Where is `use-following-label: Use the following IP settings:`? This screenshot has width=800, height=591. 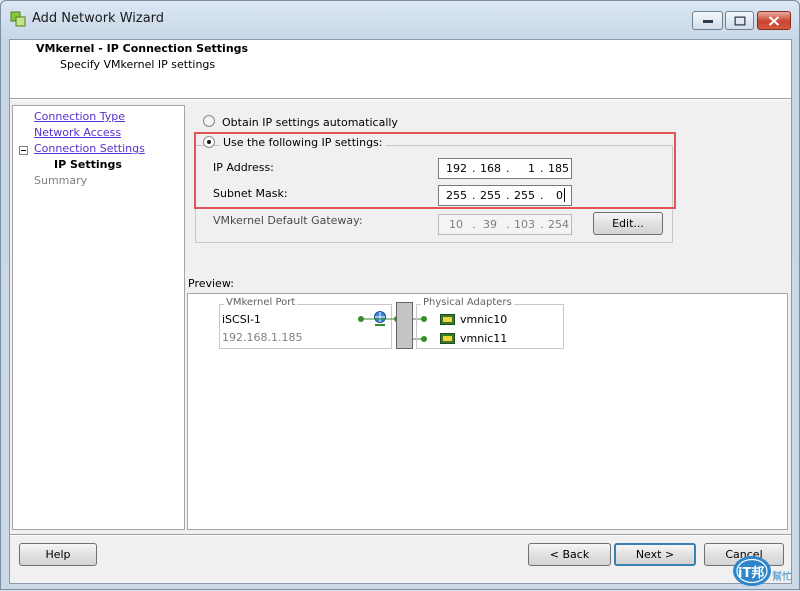 use-following-label: Use the following IP settings: is located at coordinates (303, 142).